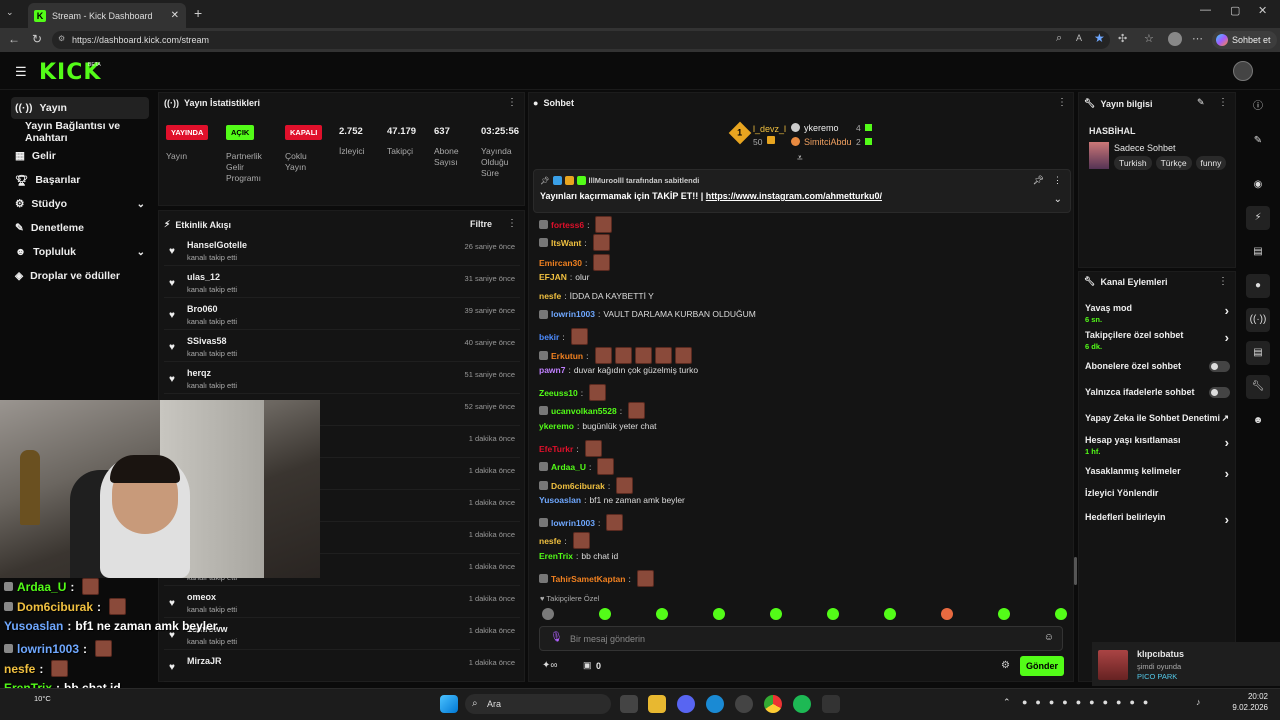  What do you see at coordinates (566, 243) in the screenshot?
I see `chat-username: ItsWant` at bounding box center [566, 243].